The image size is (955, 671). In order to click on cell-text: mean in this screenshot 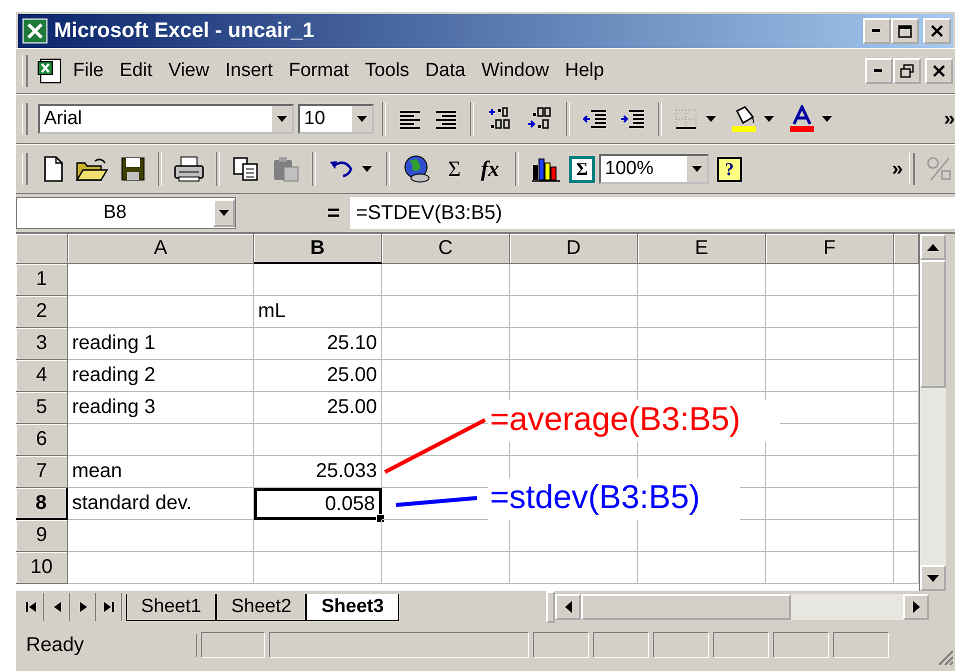, I will do `click(96, 471)`.